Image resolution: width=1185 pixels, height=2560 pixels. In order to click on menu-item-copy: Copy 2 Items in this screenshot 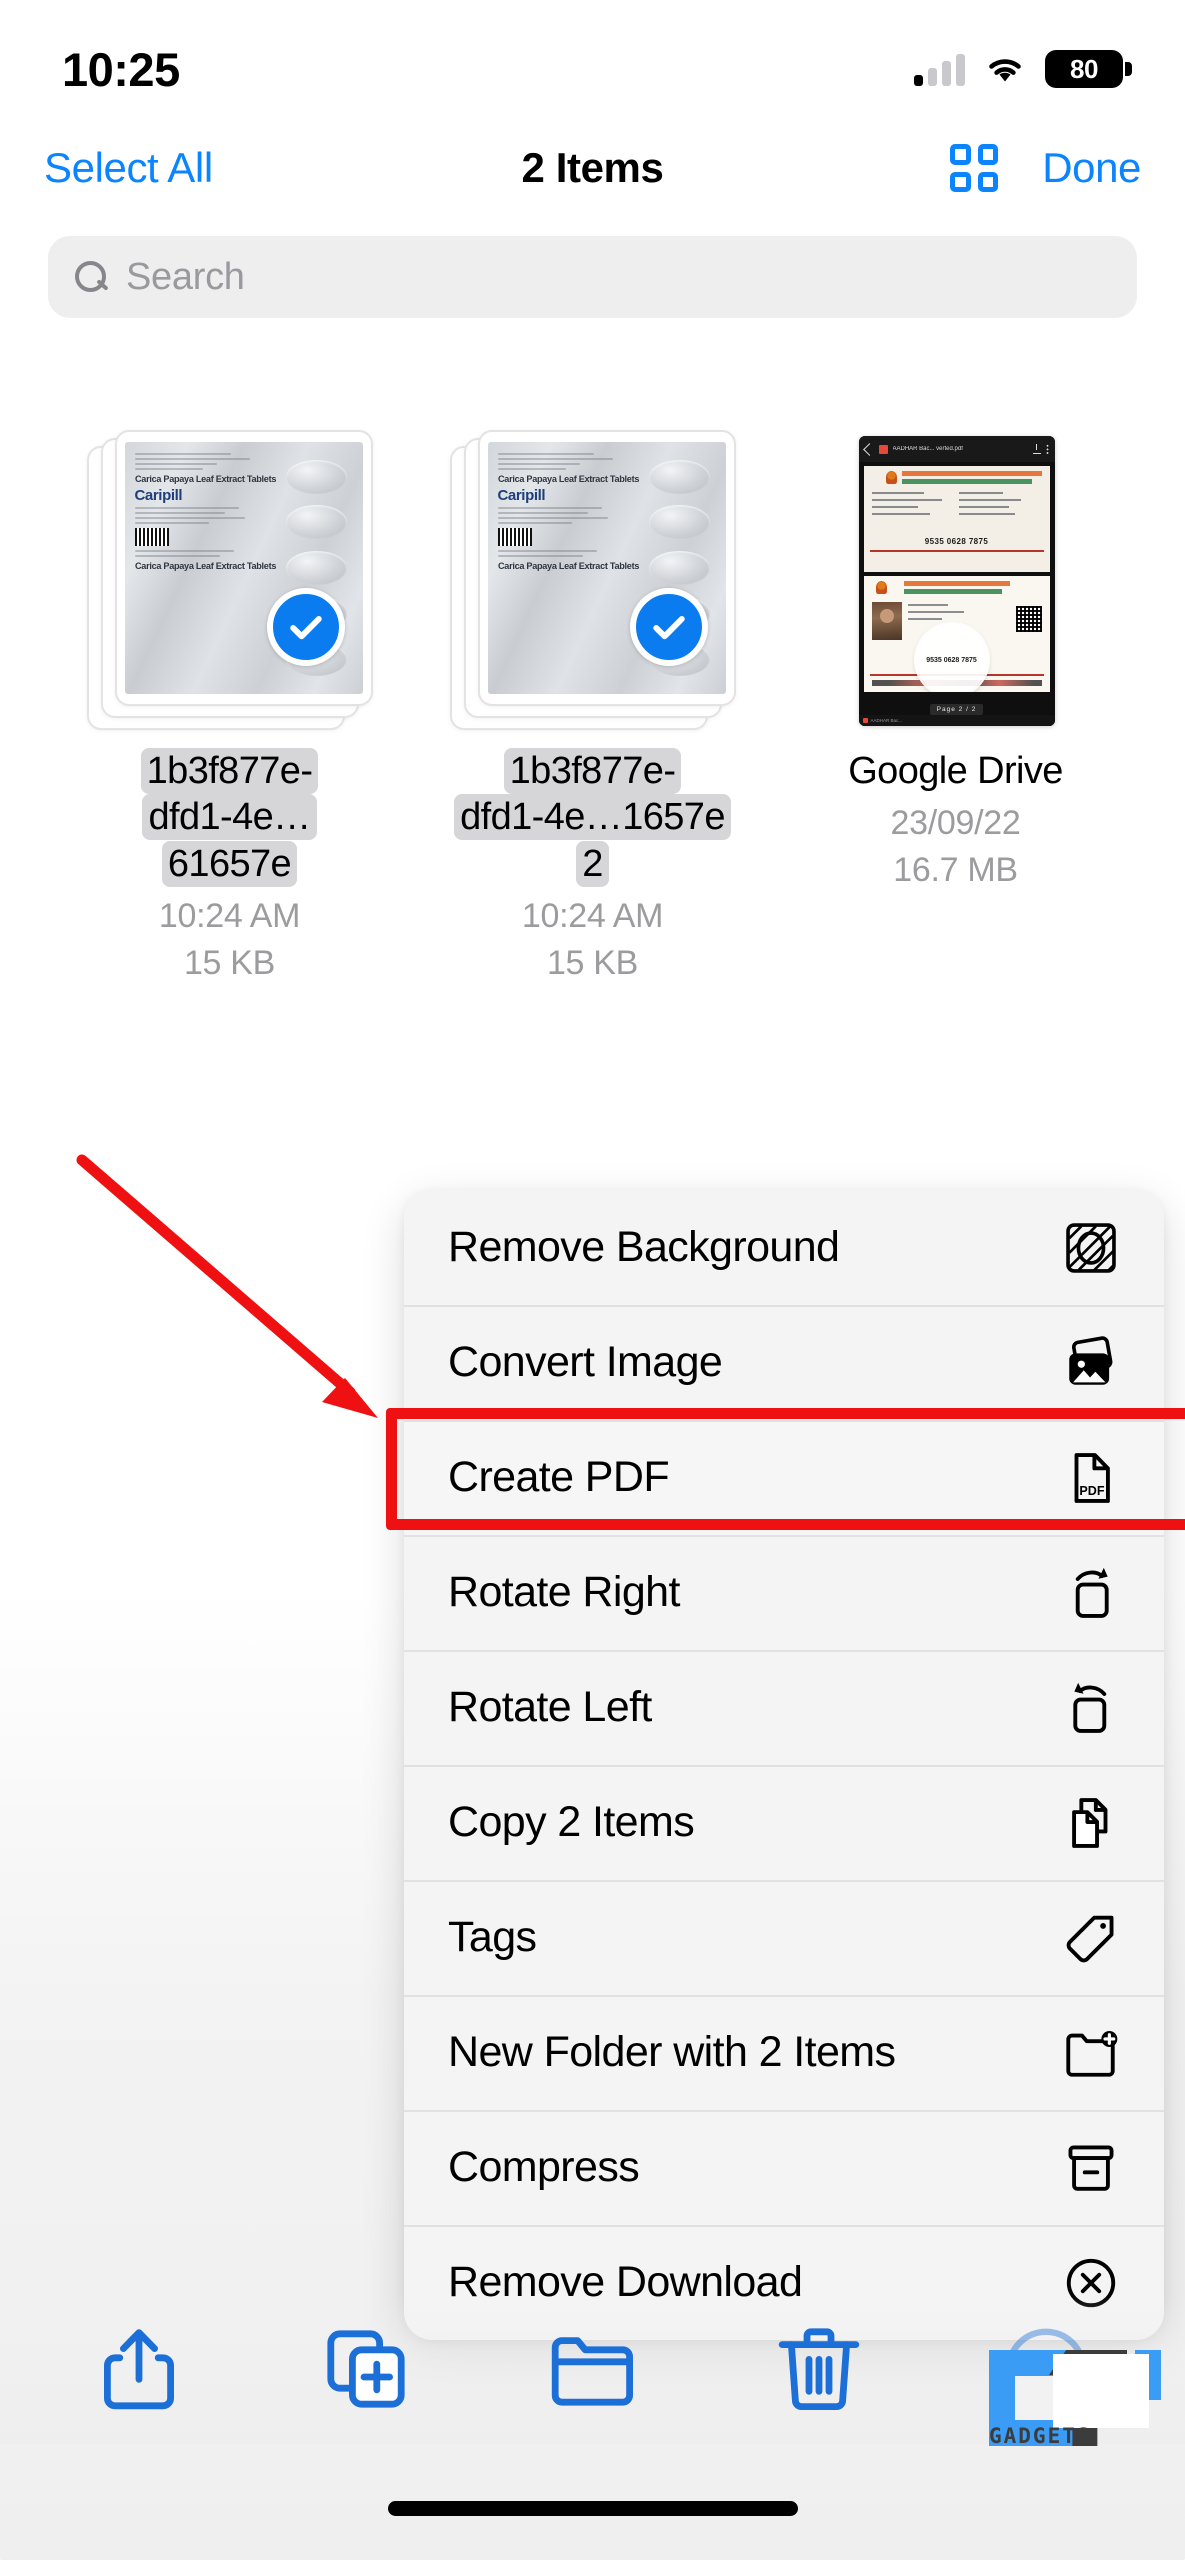, I will do `click(784, 1822)`.